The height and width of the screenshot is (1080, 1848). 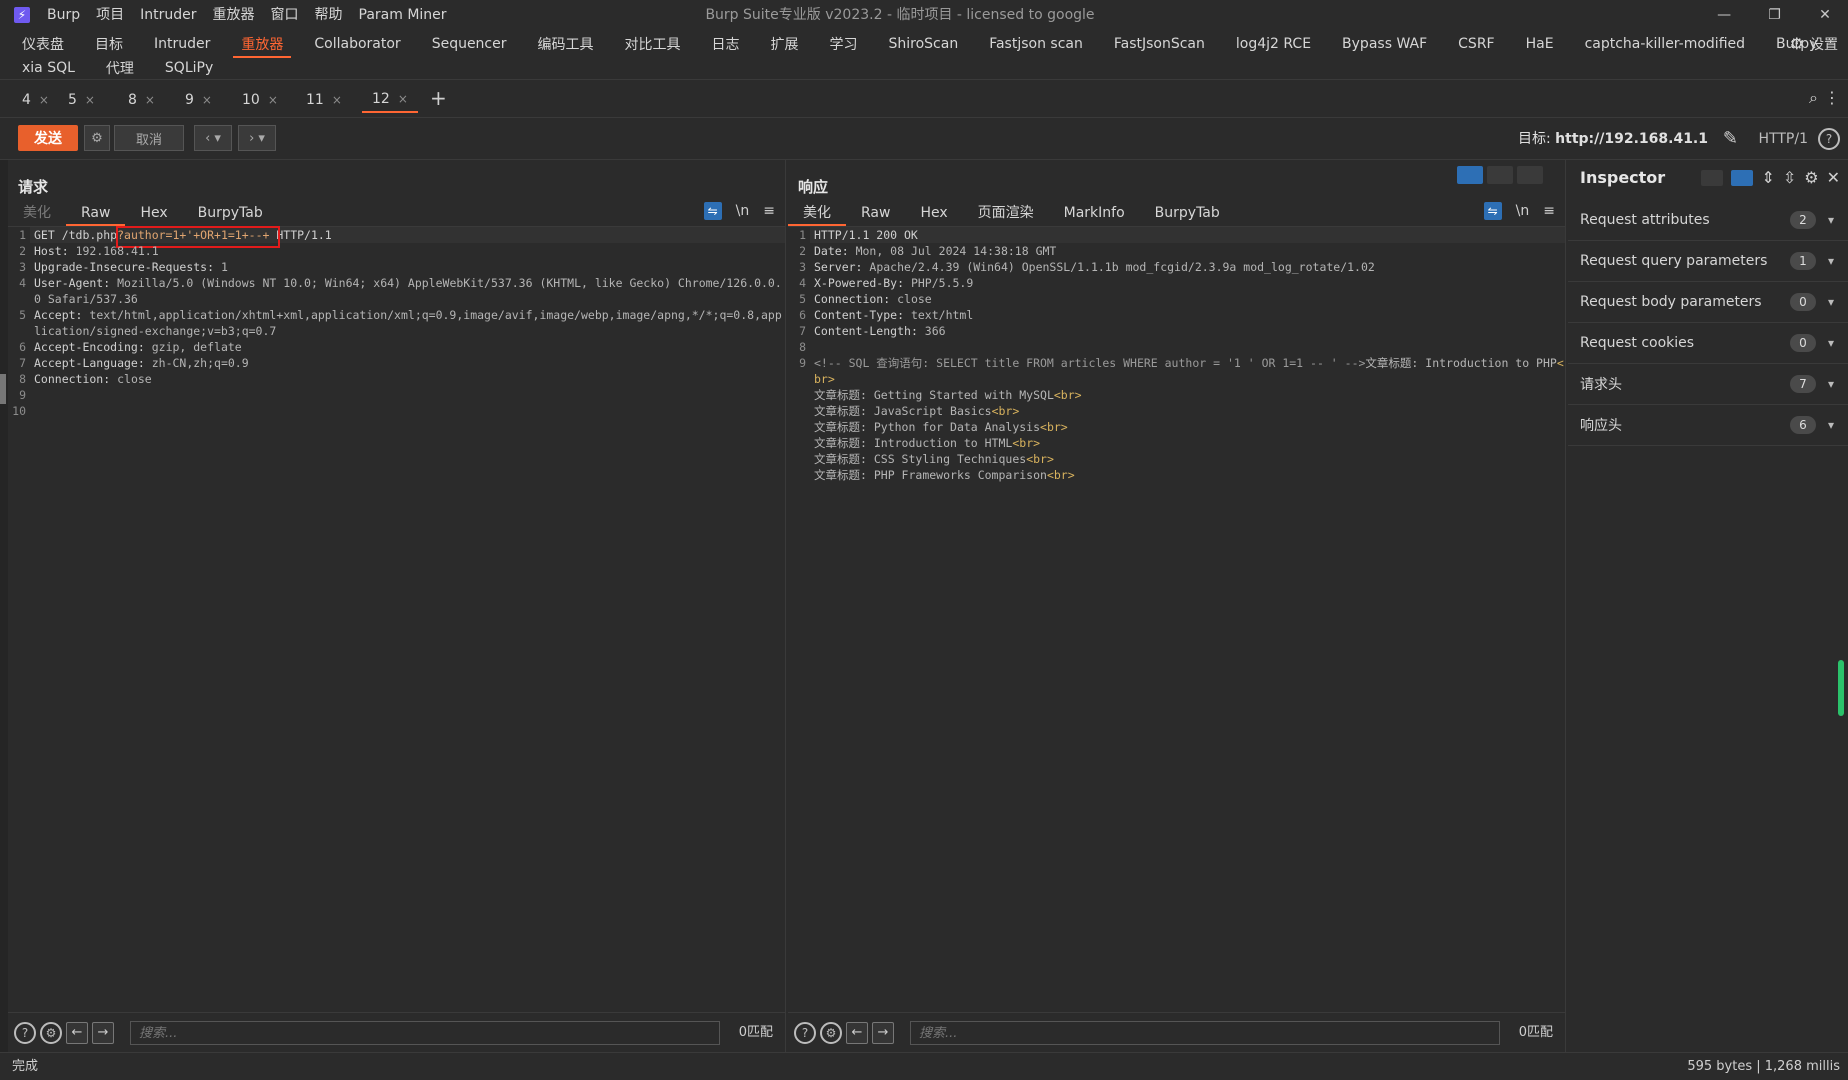 I want to click on inspector-section: Request query parameters 1 ▾, so click(x=1708, y=261).